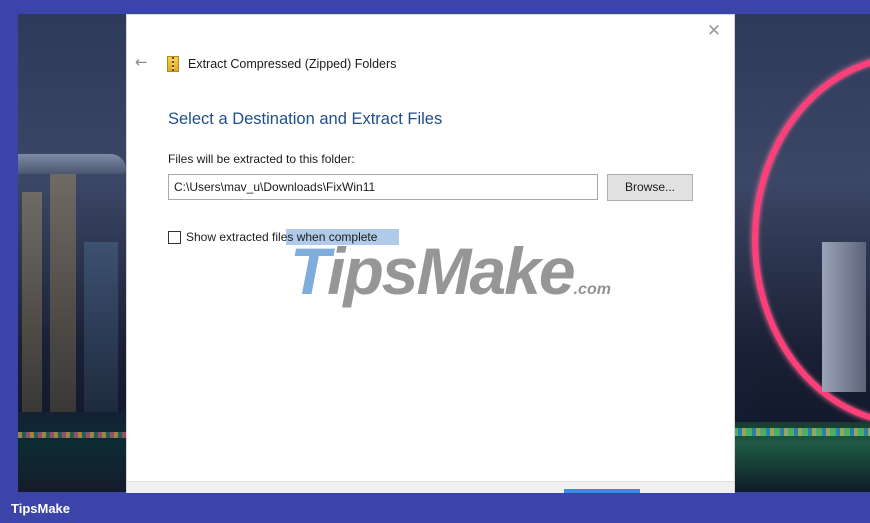 The width and height of the screenshot is (870, 523). I want to click on ferris-wheel-scene, so click(801, 253).